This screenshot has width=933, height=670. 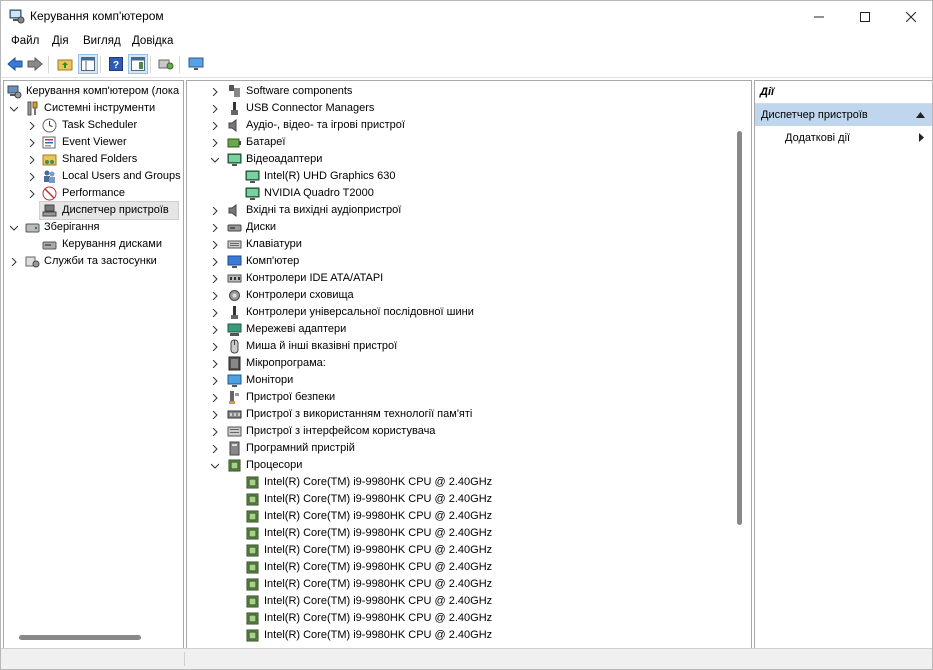 What do you see at coordinates (467, 159) in the screenshot?
I see `device-category: Відеоадаптери` at bounding box center [467, 159].